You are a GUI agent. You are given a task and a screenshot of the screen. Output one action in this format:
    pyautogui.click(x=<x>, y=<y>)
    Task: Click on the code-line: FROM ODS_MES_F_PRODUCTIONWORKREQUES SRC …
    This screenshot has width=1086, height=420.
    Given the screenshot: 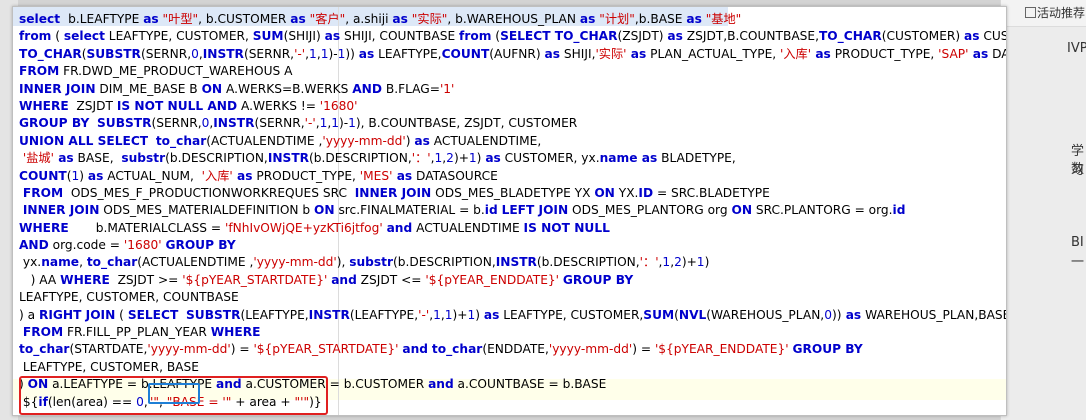 What is the action you would take?
    pyautogui.click(x=510, y=193)
    